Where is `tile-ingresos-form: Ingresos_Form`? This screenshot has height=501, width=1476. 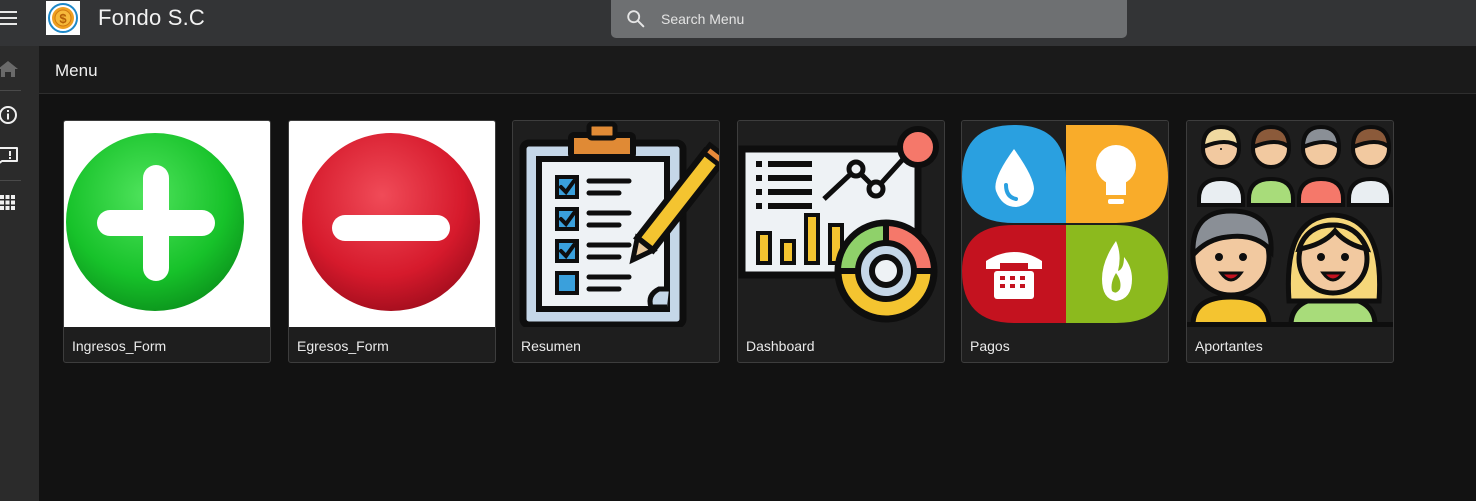
tile-ingresos-form: Ingresos_Form is located at coordinates (167, 241).